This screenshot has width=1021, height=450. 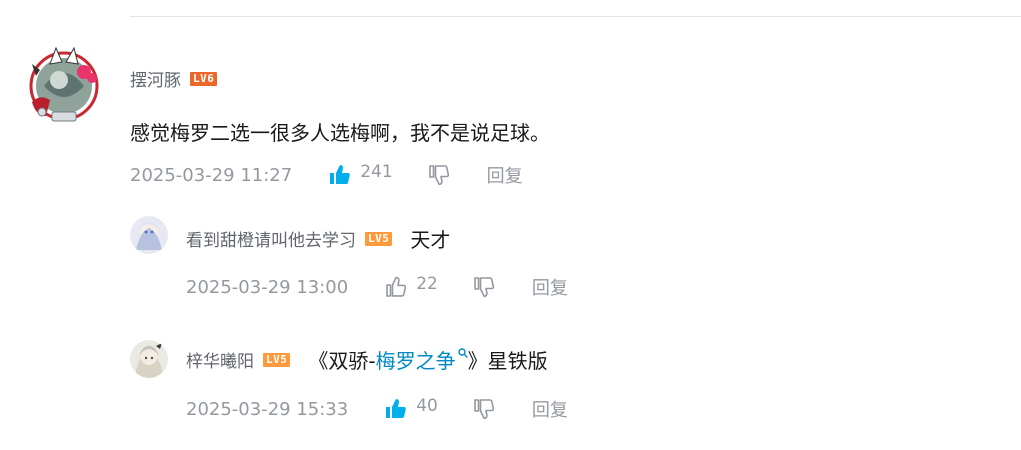 What do you see at coordinates (64, 84) in the screenshot?
I see `avatar` at bounding box center [64, 84].